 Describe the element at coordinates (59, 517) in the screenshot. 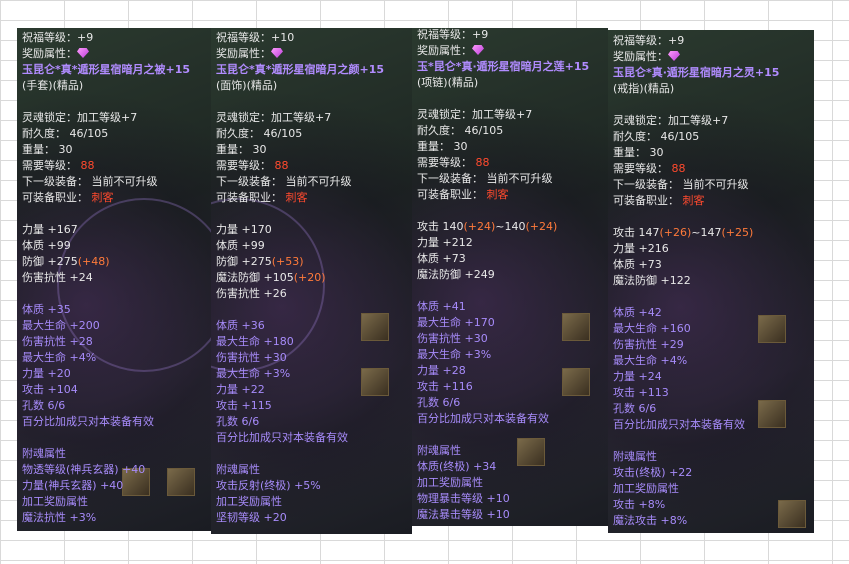

I see `tooltip-text: 魔法抗性 +3%` at that location.